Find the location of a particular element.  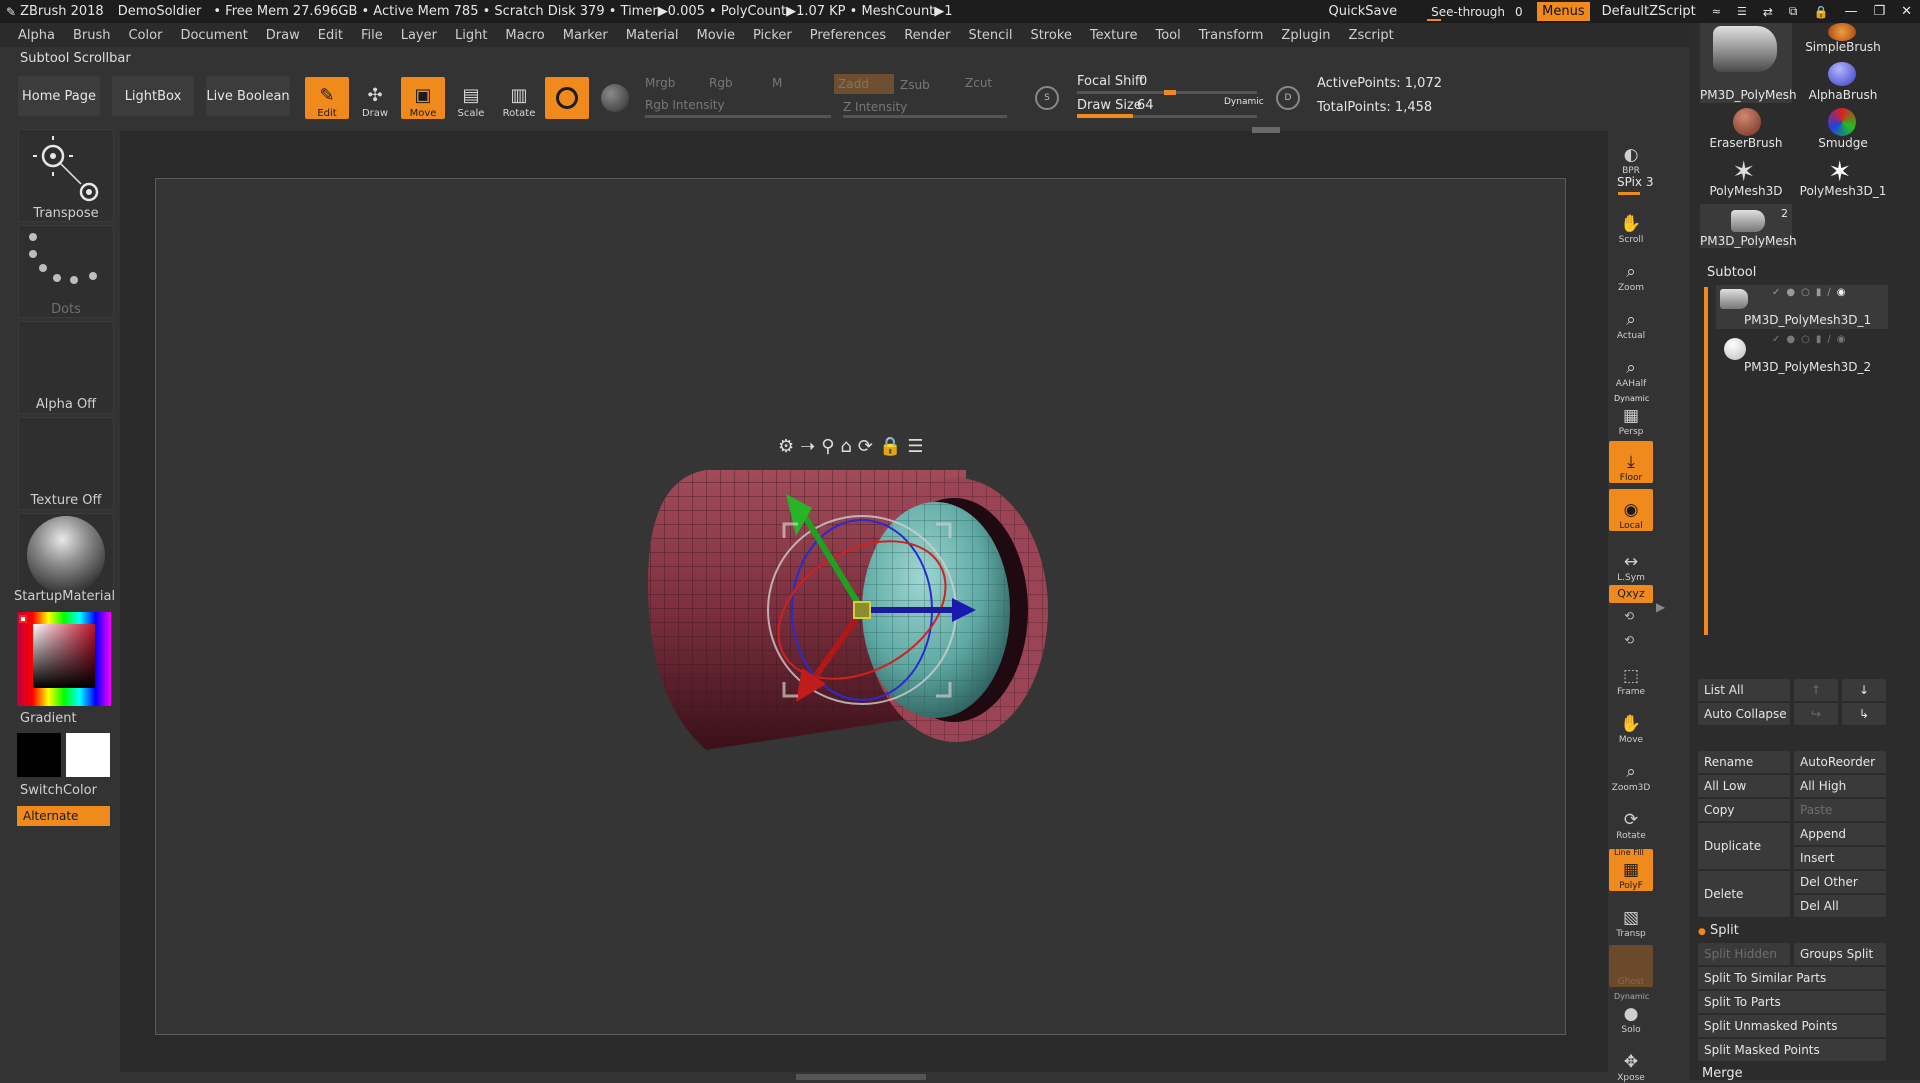

canvas-scroll-handle is located at coordinates (1266, 130).